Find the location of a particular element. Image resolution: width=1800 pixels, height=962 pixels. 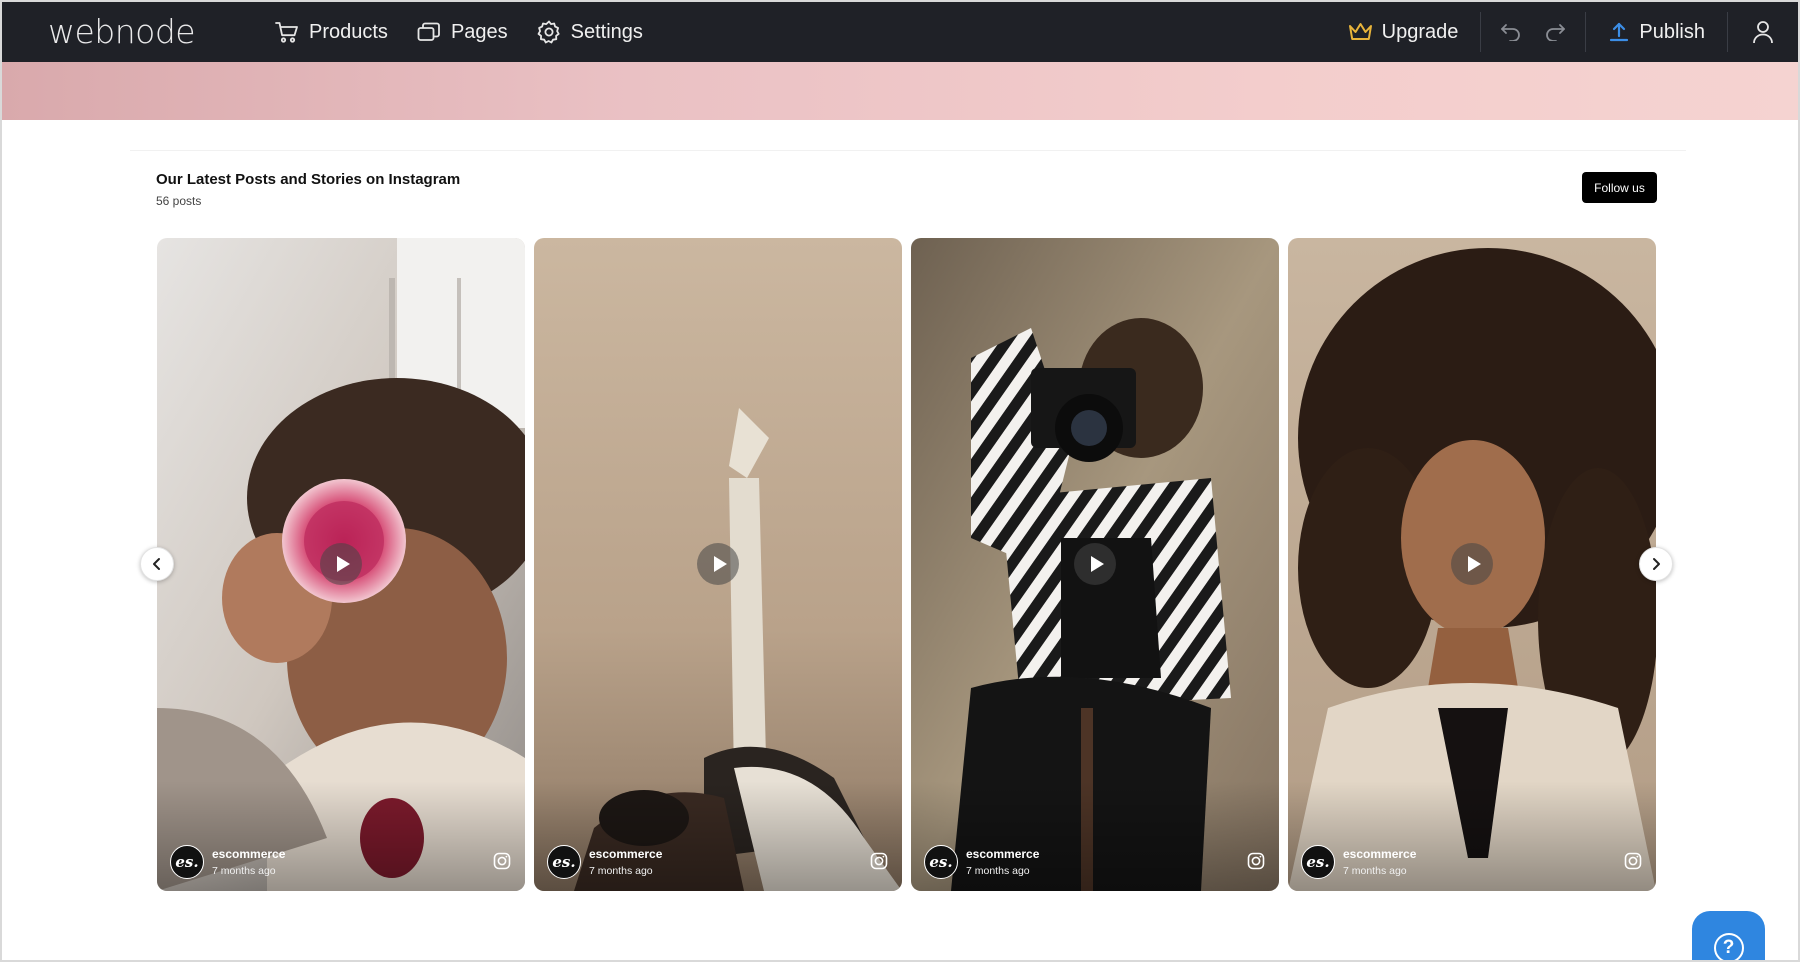

upgrade-button: Upgrade is located at coordinates (1403, 32).